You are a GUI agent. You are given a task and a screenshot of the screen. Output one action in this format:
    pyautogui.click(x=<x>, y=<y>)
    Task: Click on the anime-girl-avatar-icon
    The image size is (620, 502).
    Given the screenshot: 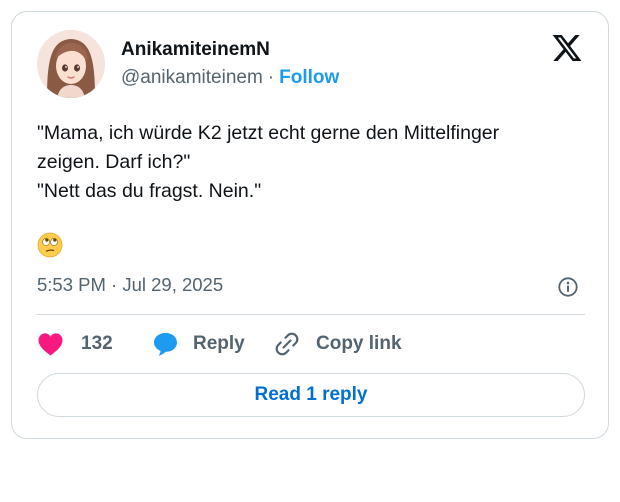 What is the action you would take?
    pyautogui.click(x=71, y=64)
    